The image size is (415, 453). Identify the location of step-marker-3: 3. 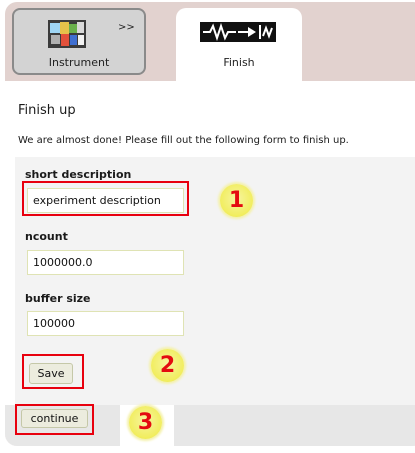
(145, 422).